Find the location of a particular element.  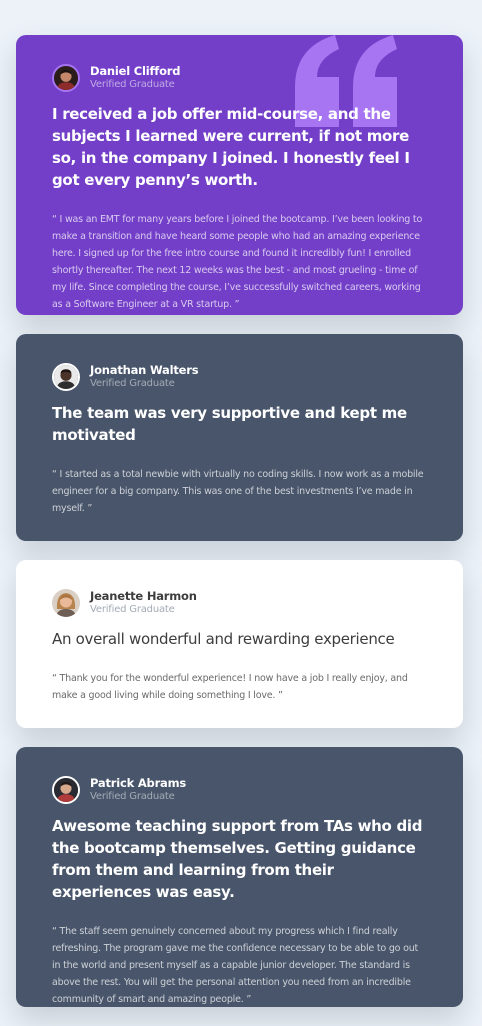

author-name: Jonathan Walters is located at coordinates (144, 369).